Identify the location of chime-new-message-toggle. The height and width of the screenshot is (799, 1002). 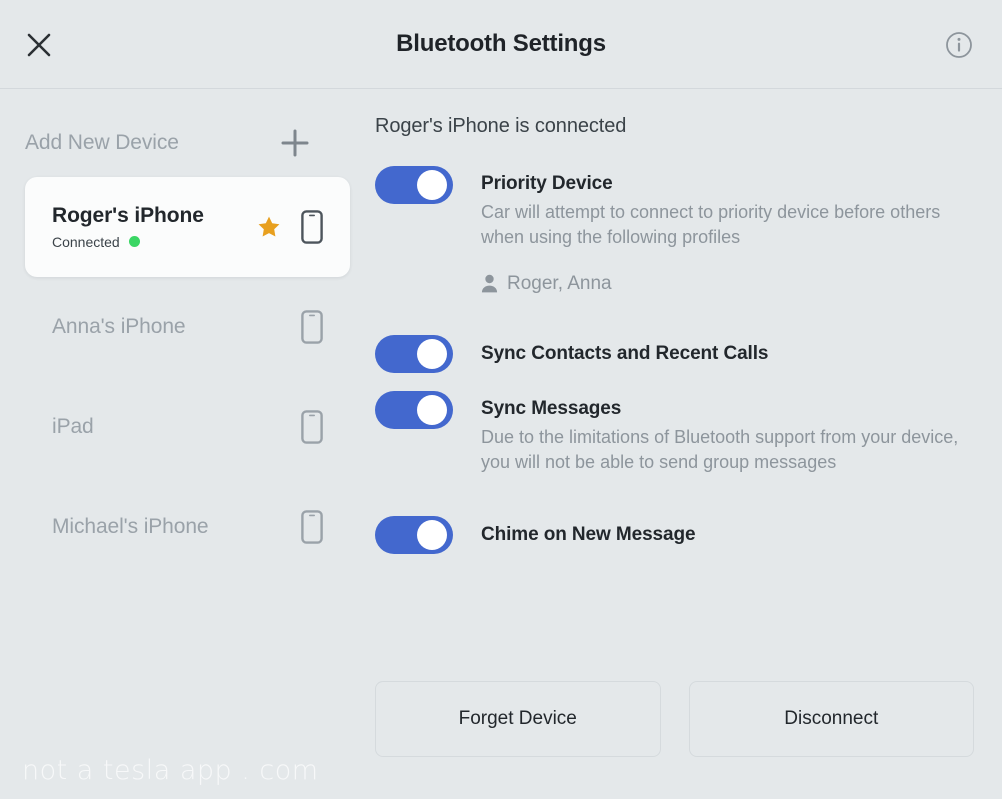
(414, 534).